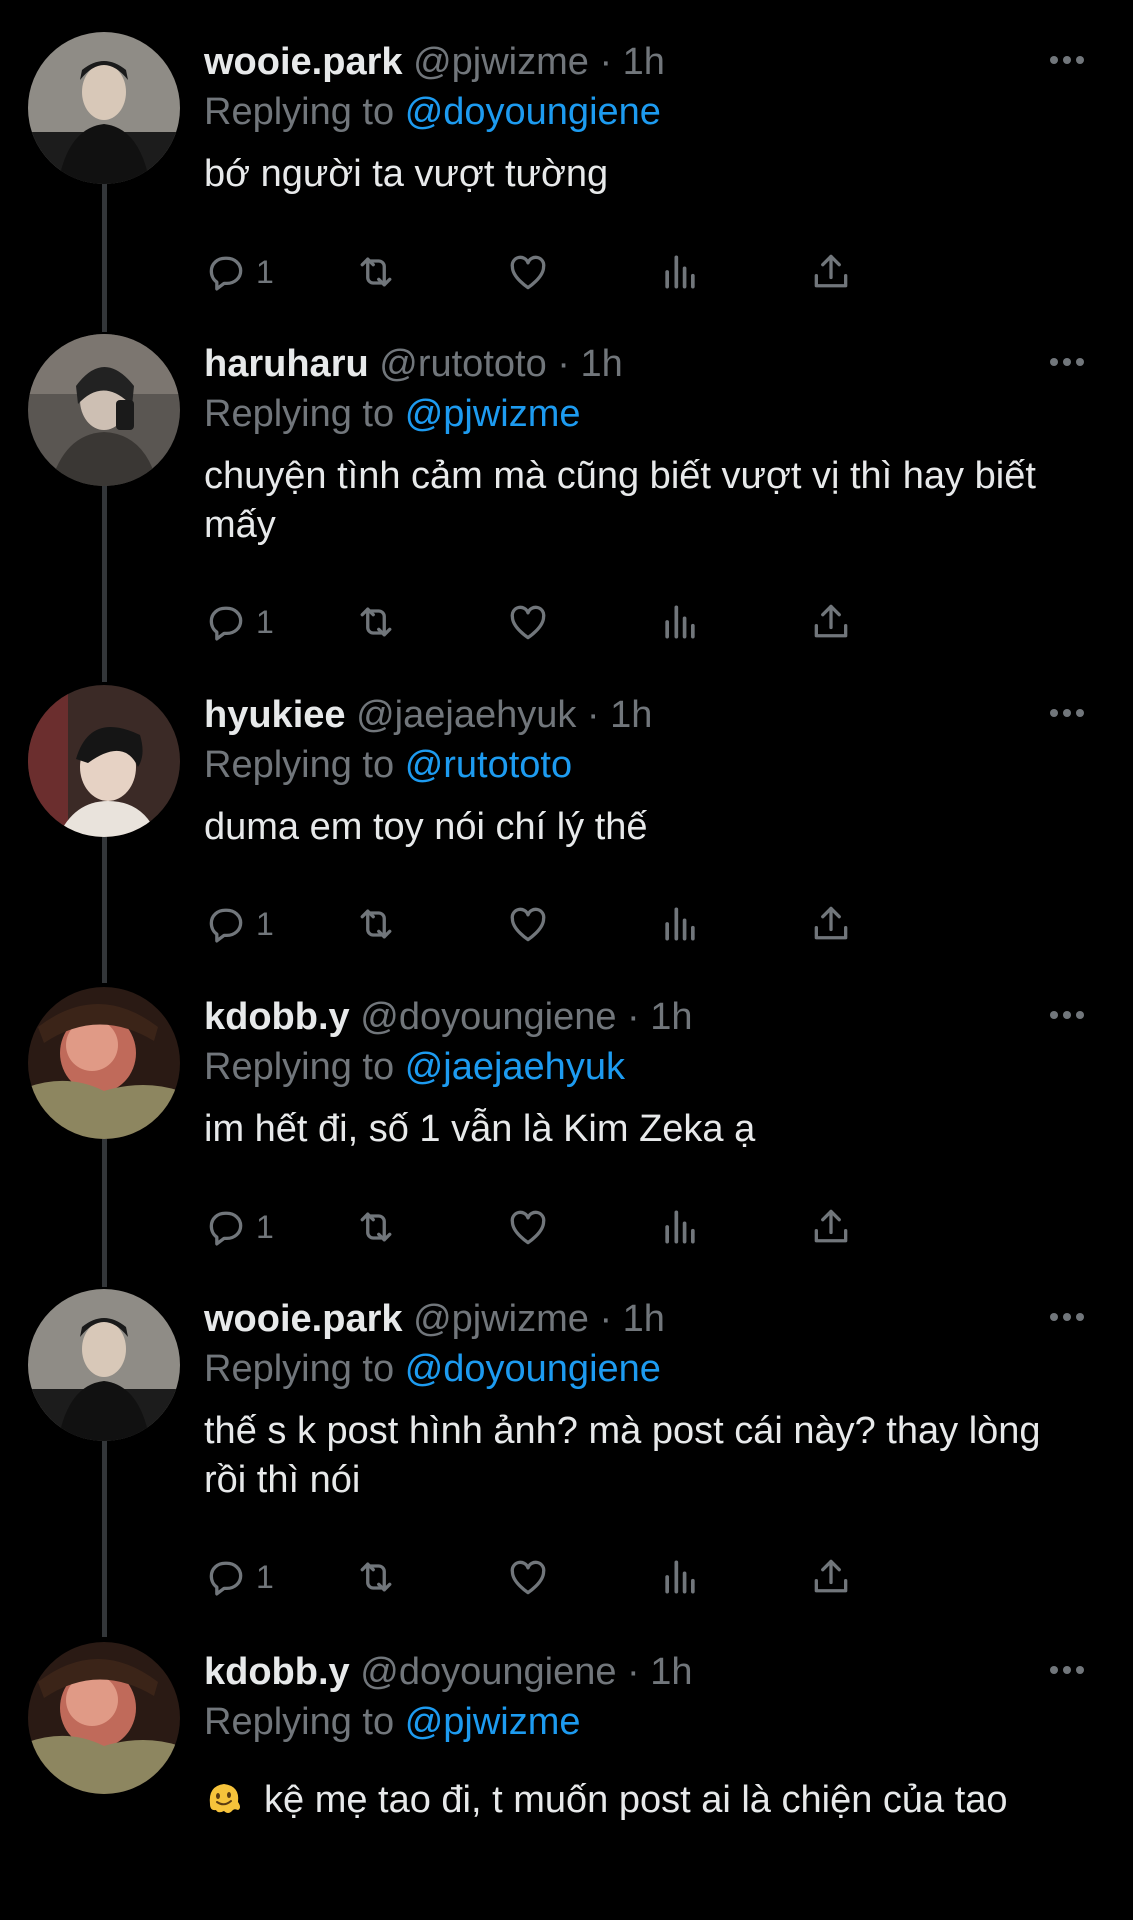 The image size is (1133, 1920). What do you see at coordinates (462, 364) in the screenshot?
I see `user-handle: @rutototo` at bounding box center [462, 364].